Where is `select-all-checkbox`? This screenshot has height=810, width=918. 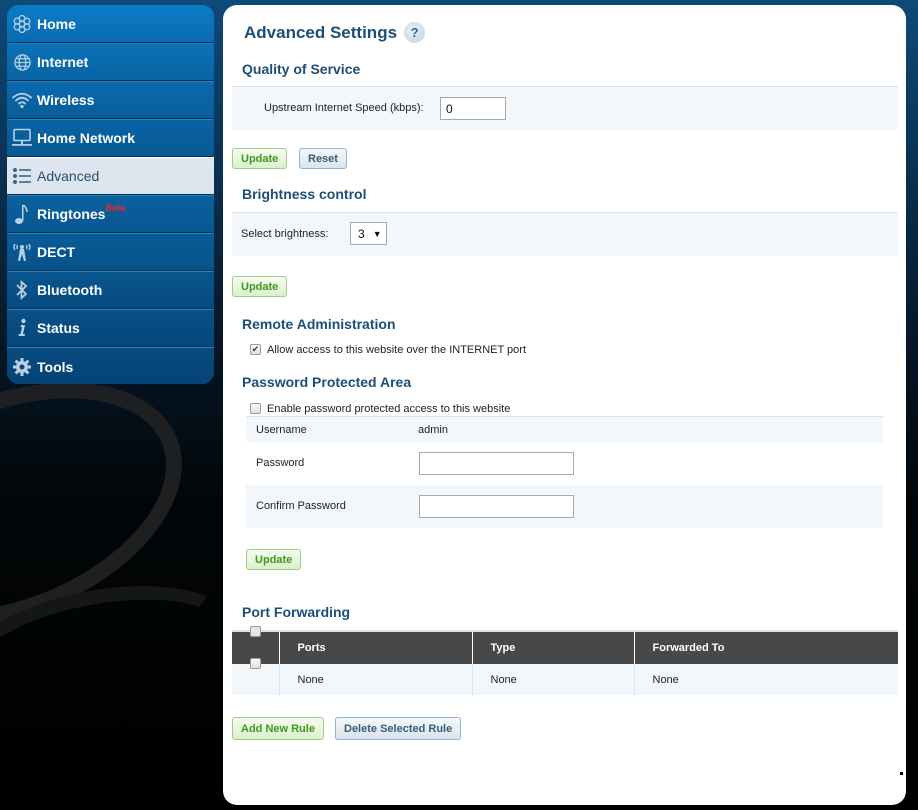
select-all-checkbox is located at coordinates (255, 631).